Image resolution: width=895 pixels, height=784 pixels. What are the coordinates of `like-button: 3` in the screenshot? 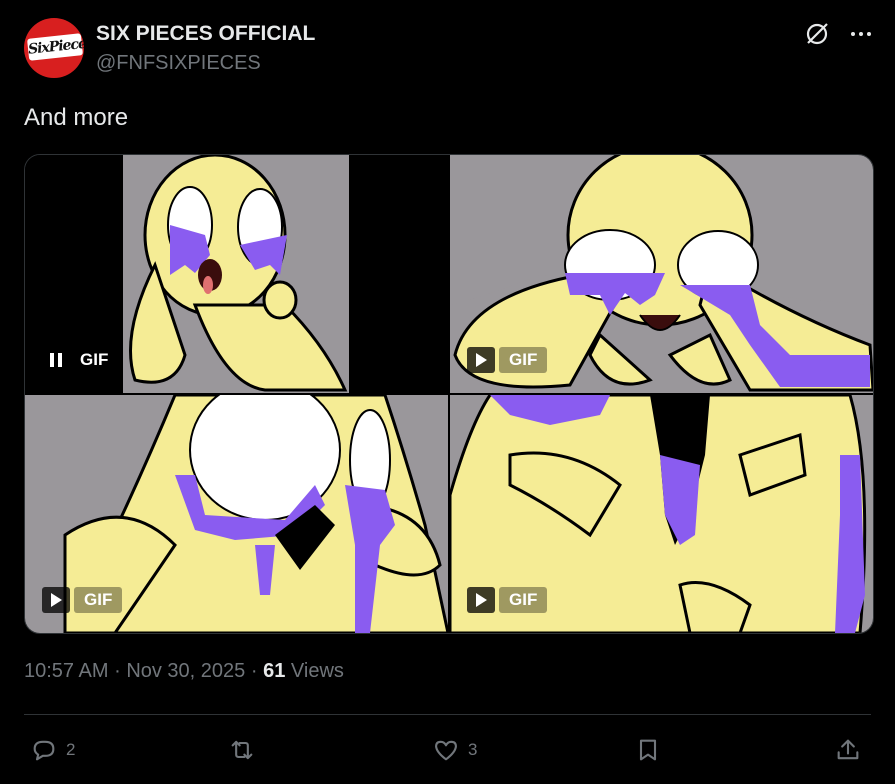 It's located at (454, 750).